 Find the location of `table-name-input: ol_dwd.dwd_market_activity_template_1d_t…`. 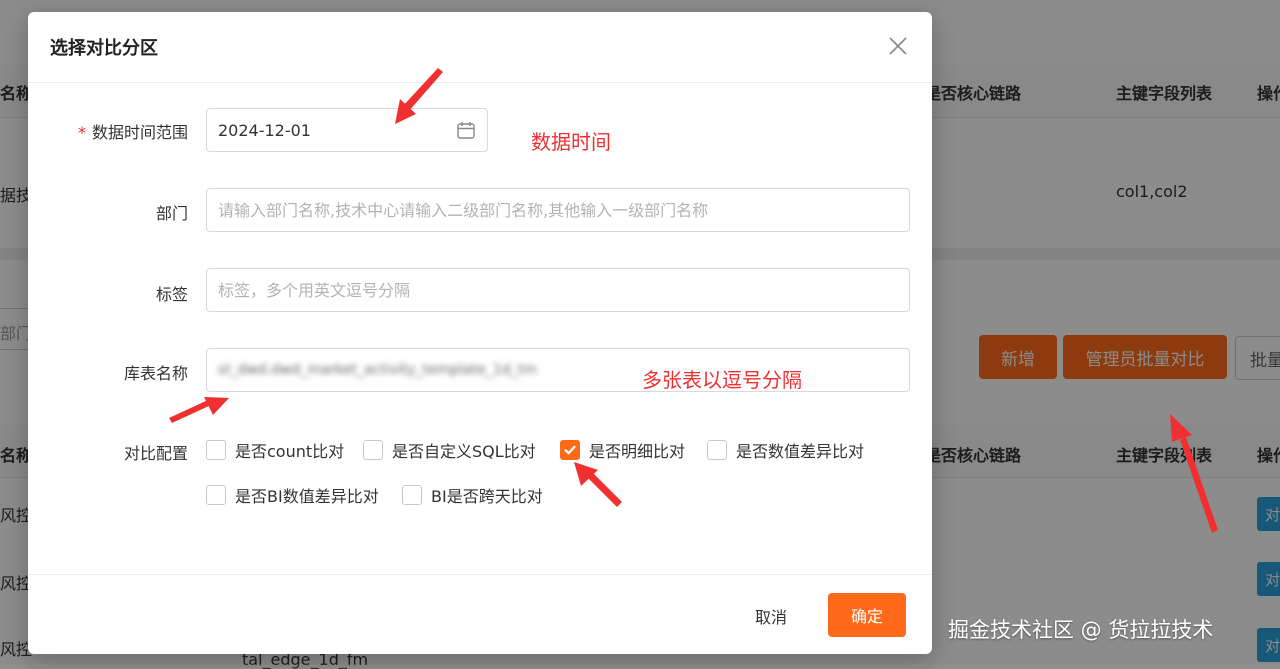

table-name-input: ol_dwd.dwd_market_activity_template_1d_t… is located at coordinates (558, 370).